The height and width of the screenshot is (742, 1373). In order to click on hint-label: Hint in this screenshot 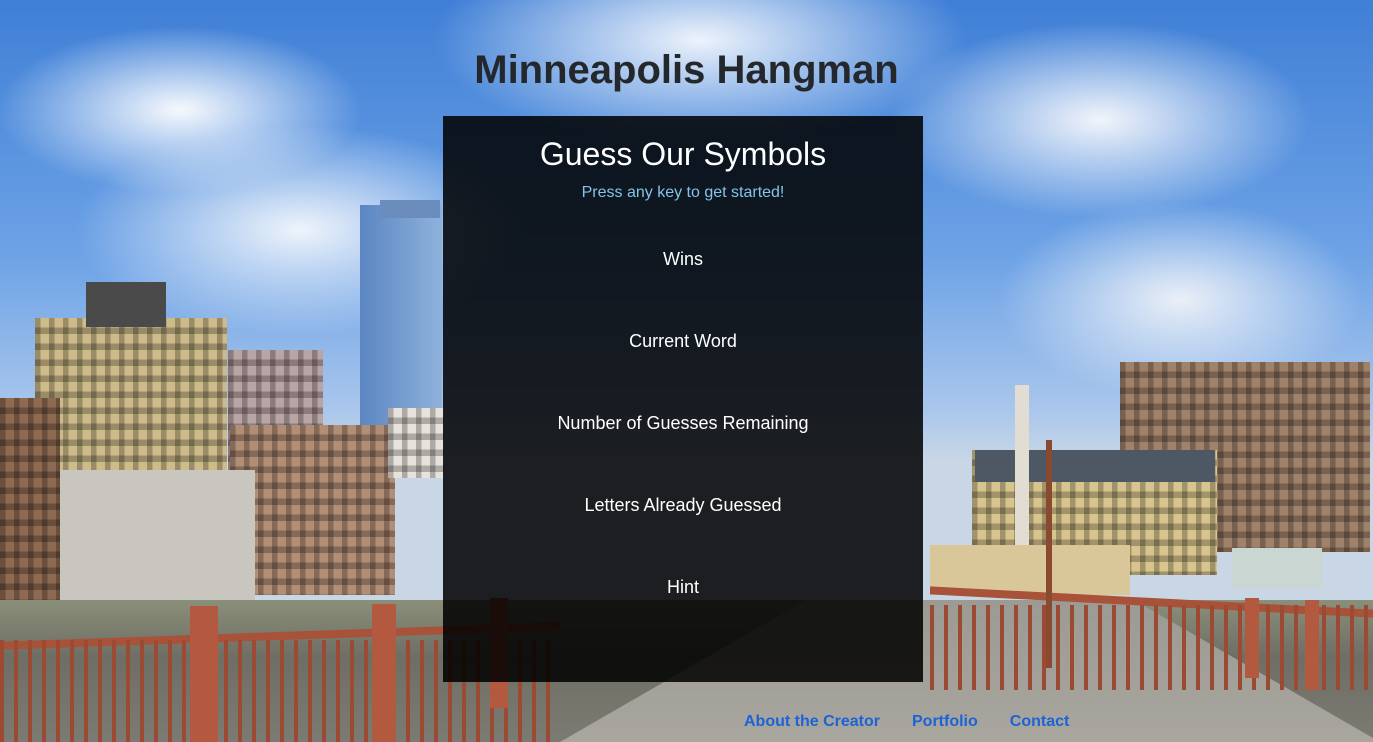, I will do `click(682, 587)`.